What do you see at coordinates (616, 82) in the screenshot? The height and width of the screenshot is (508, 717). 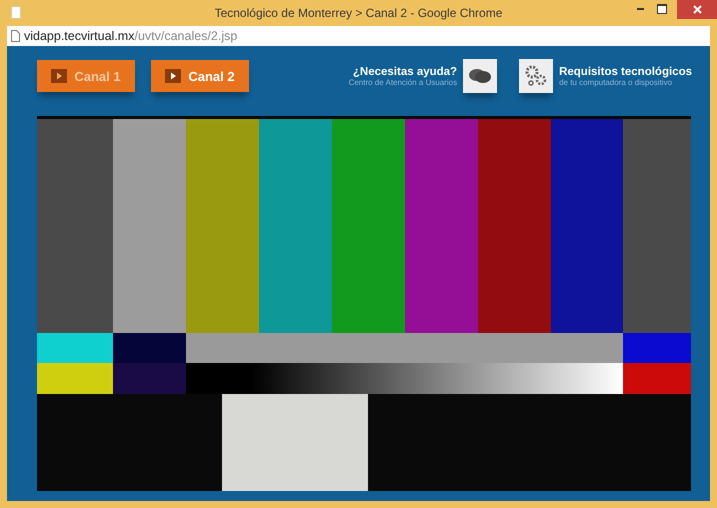 I see `requirements-subtitle: de tu computadora o dispositivo` at bounding box center [616, 82].